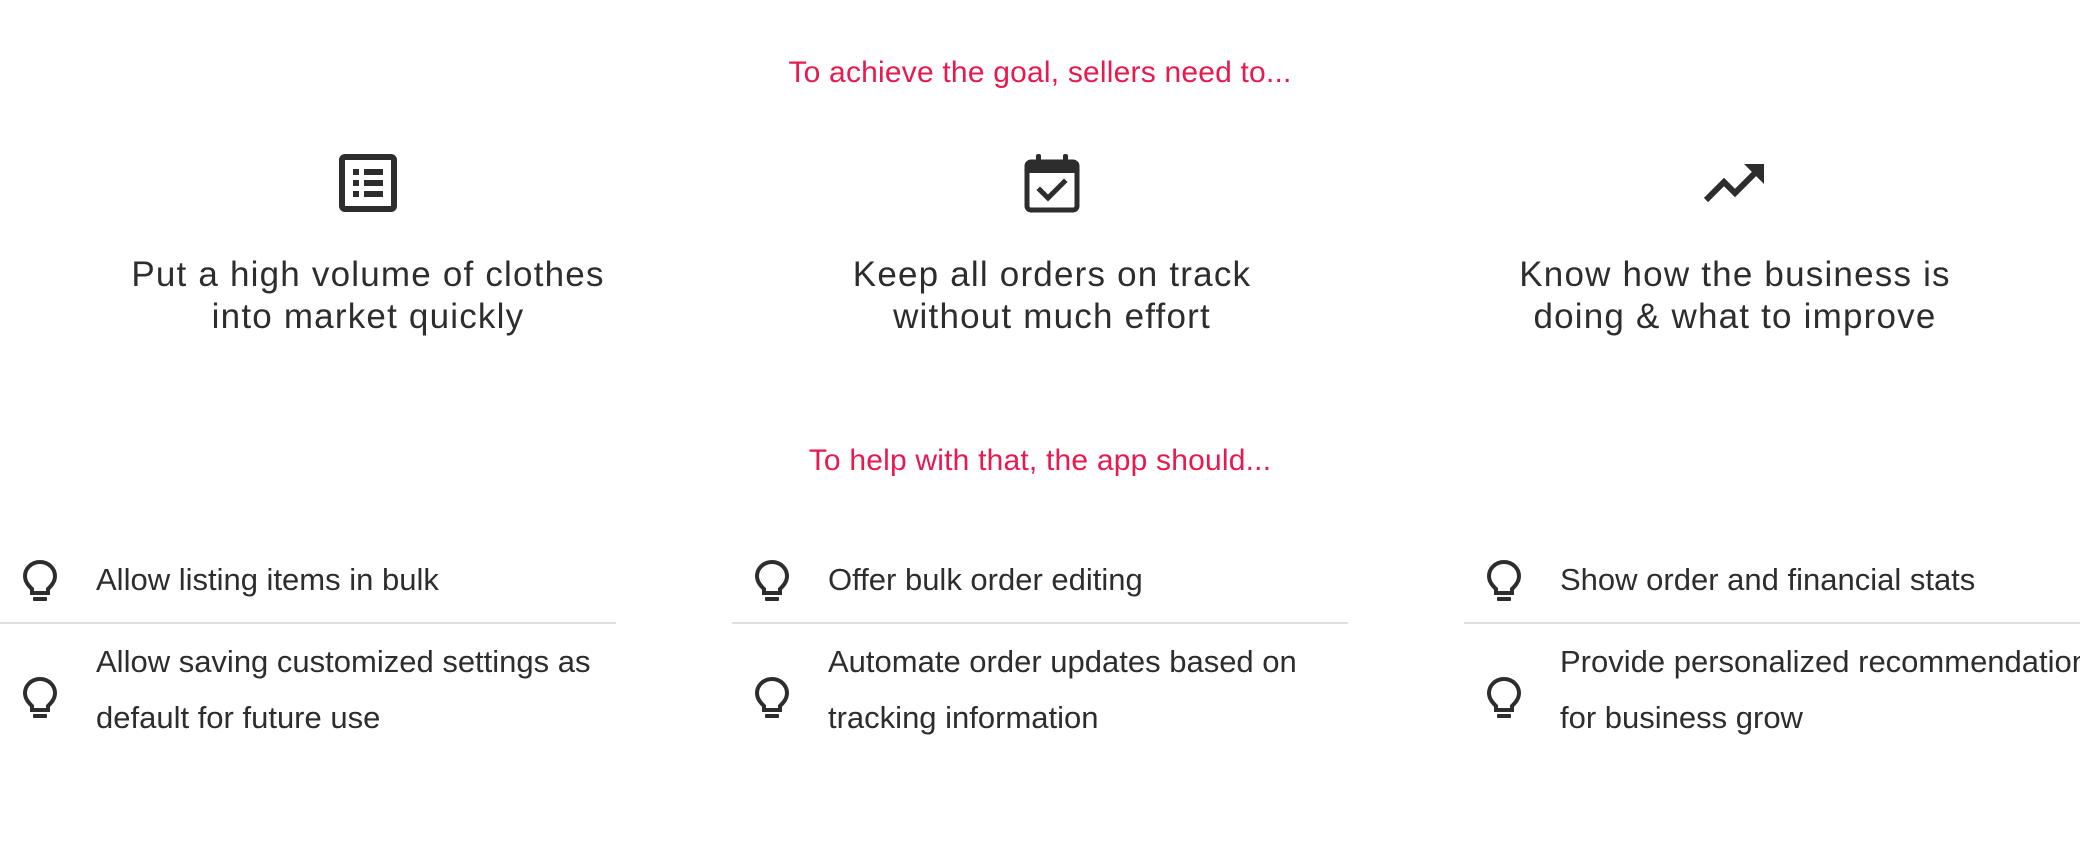  What do you see at coordinates (1735, 316) in the screenshot?
I see `goal-text-line-2: doing & what to improve` at bounding box center [1735, 316].